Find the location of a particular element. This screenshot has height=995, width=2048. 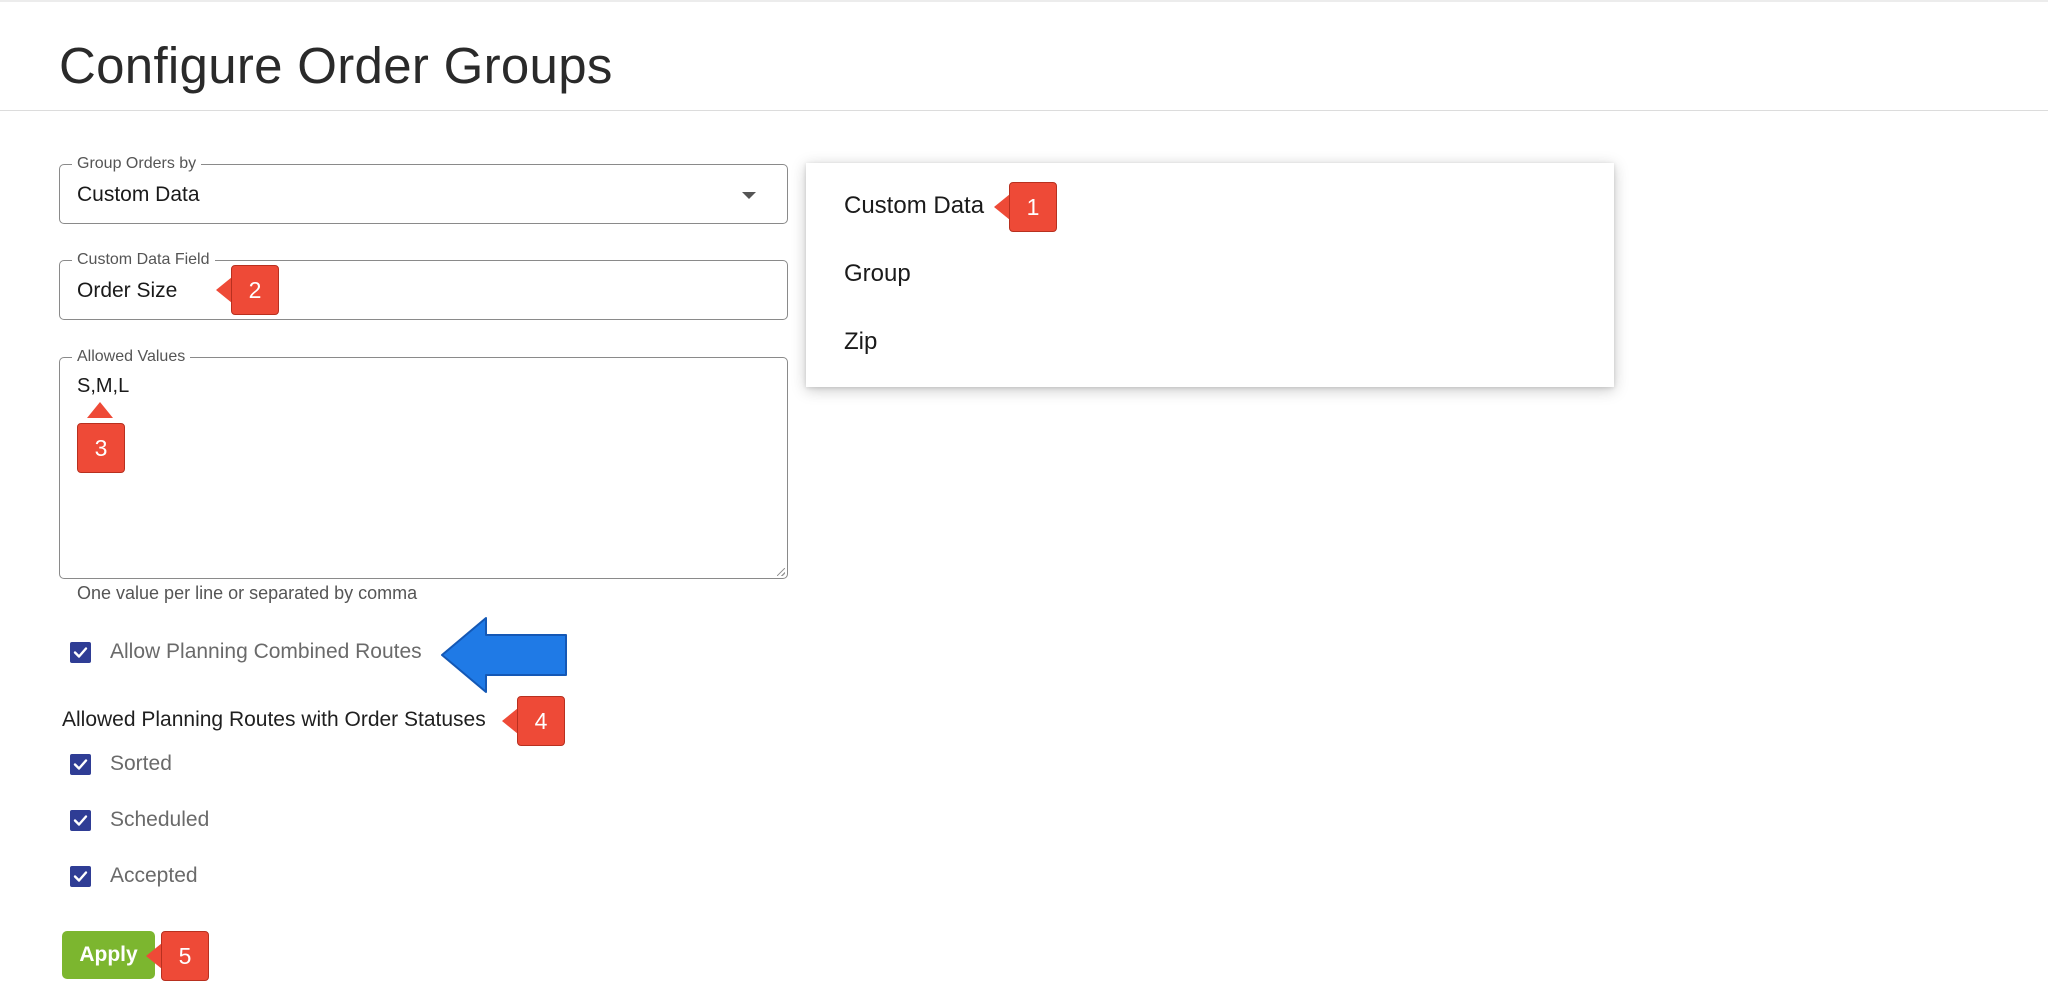

apply-button: Apply is located at coordinates (108, 955).